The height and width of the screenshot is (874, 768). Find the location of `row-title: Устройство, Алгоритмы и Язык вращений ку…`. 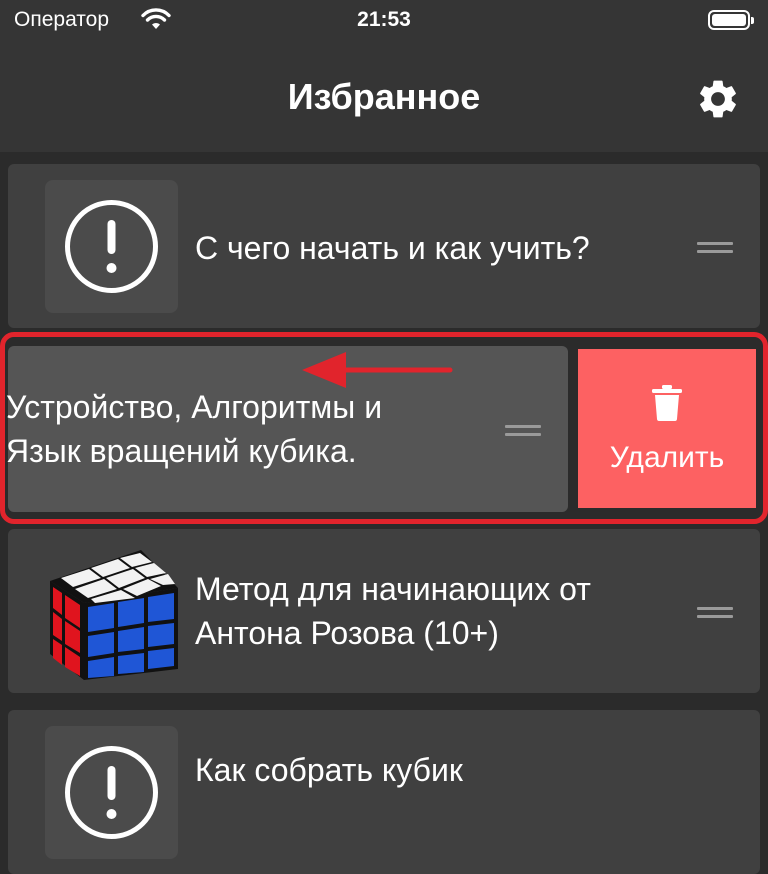

row-title: Устройство, Алгоритмы и Язык вращений ку… is located at coordinates (246, 429).